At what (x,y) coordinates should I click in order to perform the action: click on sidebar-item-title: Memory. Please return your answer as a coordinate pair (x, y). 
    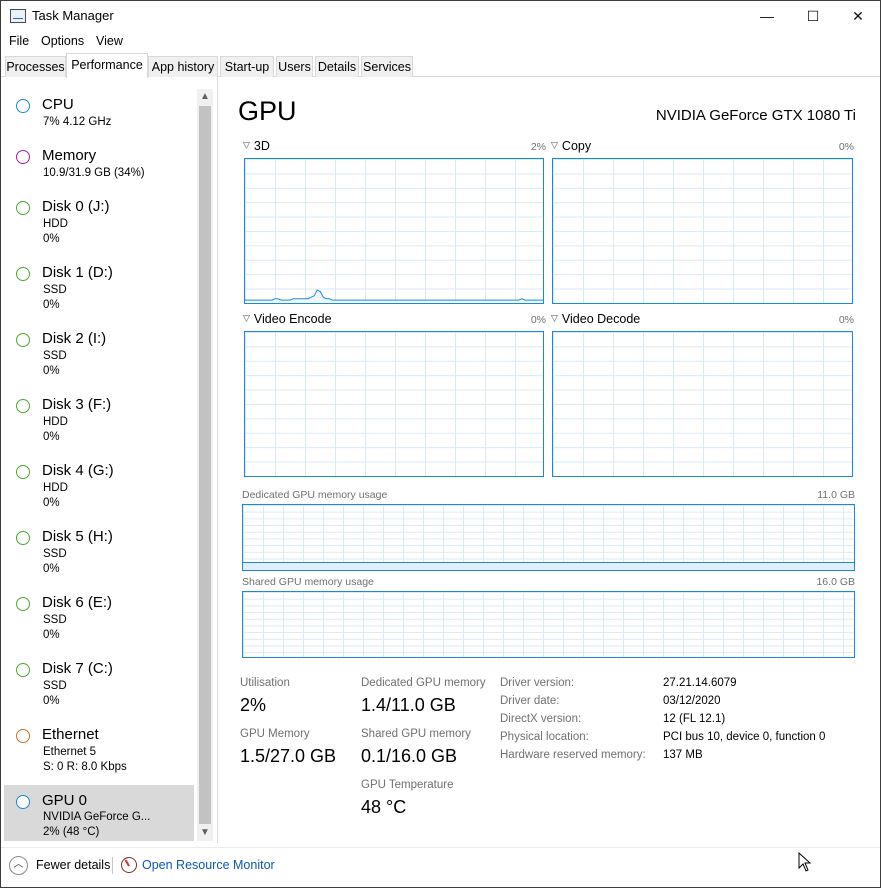
    Looking at the image, I should click on (69, 155).